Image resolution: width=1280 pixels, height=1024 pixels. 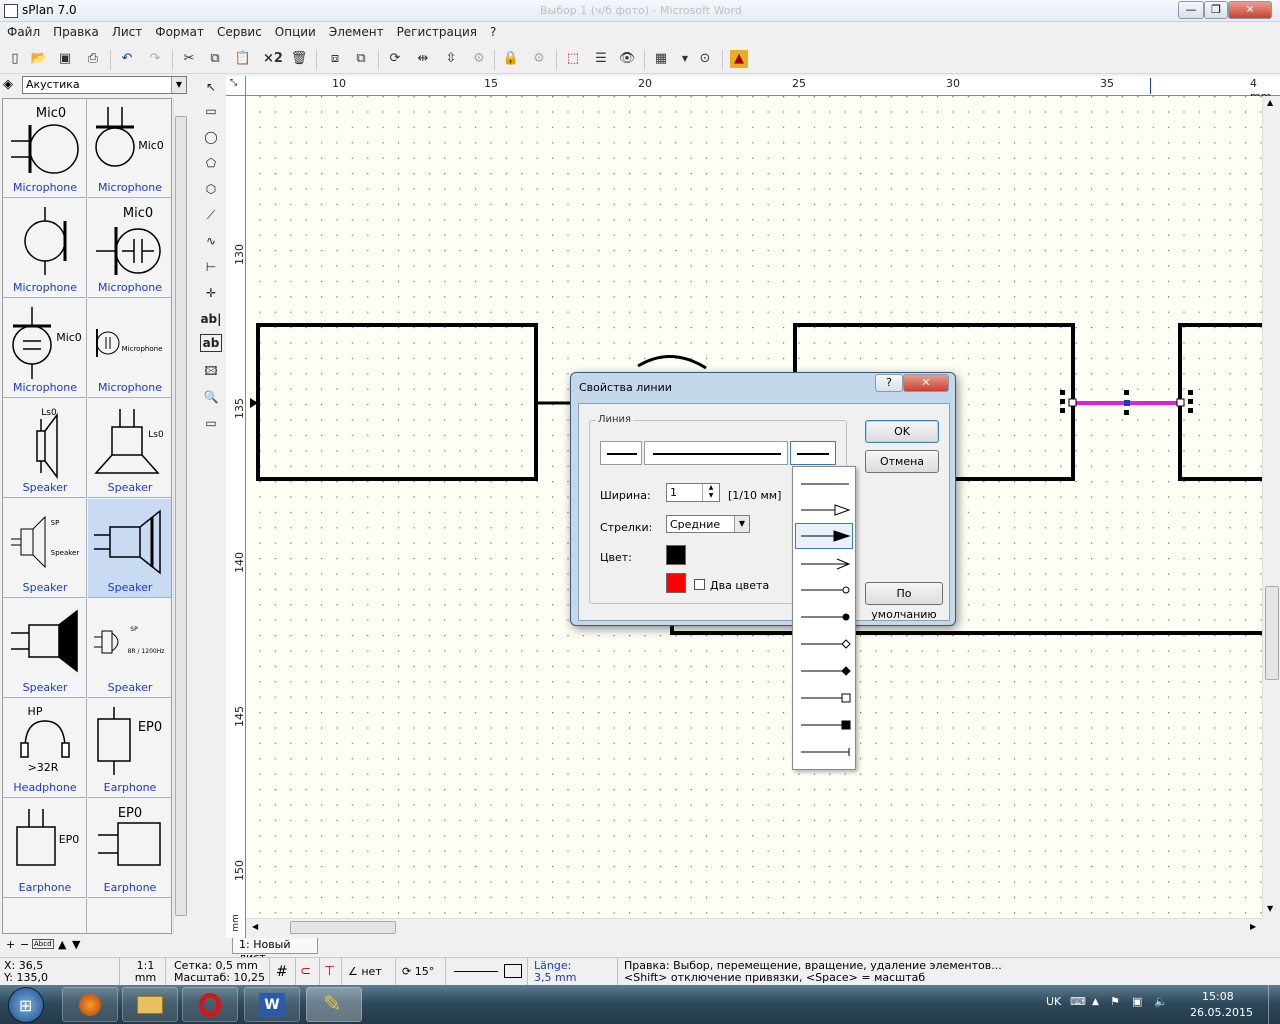 I want to click on list-icon: ☰, so click(x=601, y=59).